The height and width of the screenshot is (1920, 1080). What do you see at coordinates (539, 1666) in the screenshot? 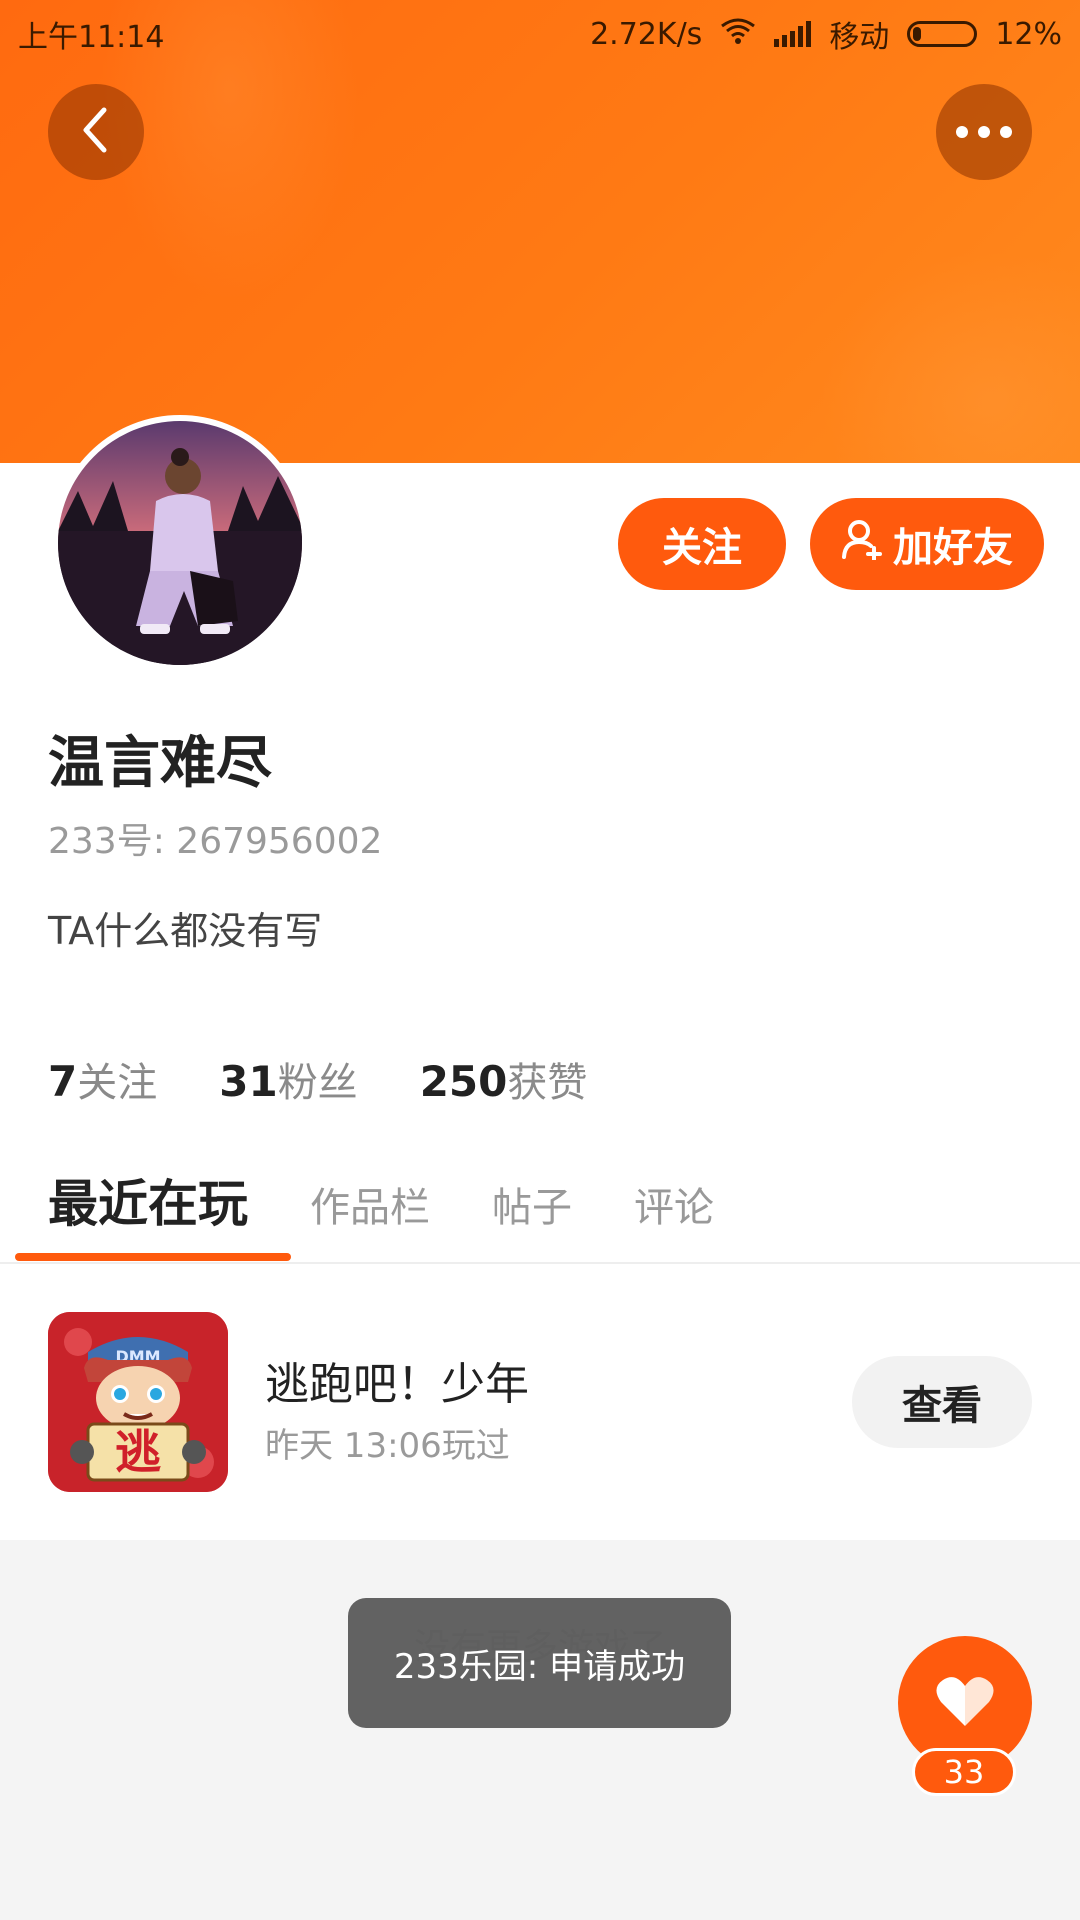
I see `toast-text: 233乐园: 申请成功` at bounding box center [539, 1666].